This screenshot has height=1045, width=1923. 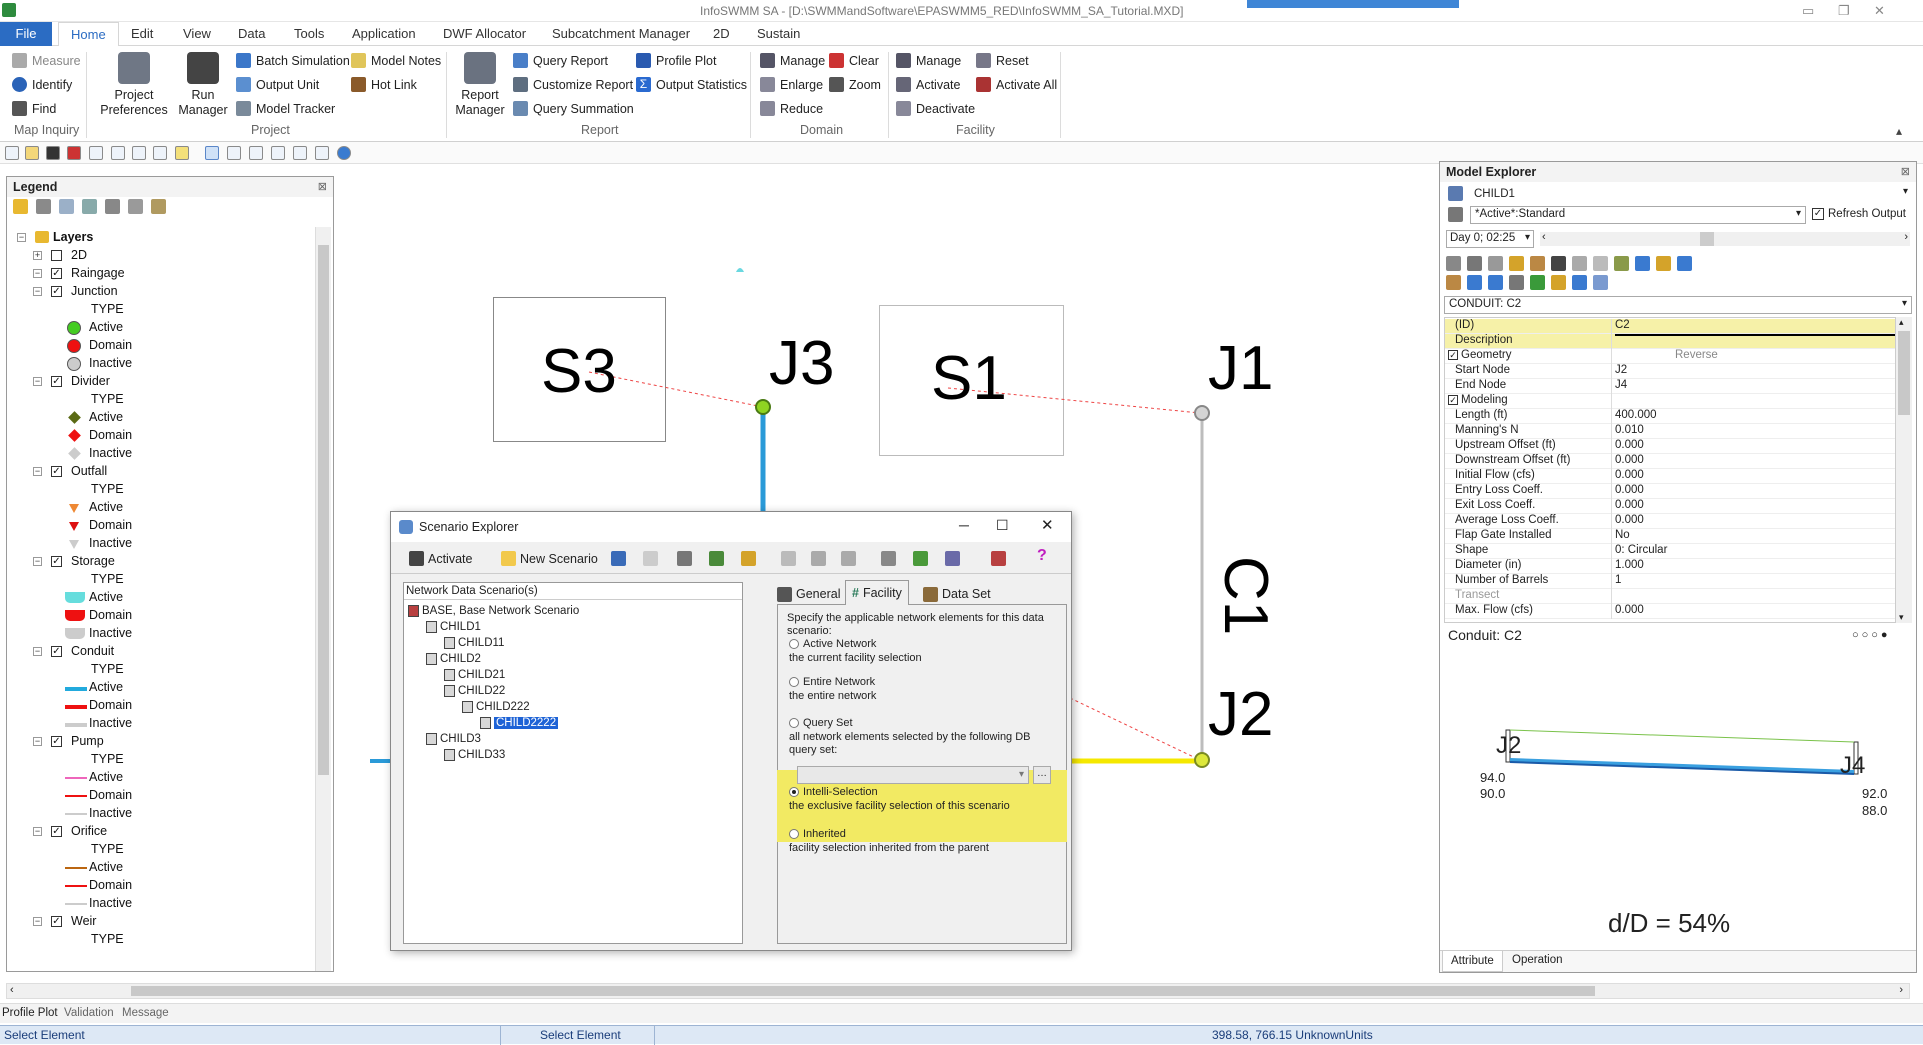 What do you see at coordinates (396, 60) in the screenshot?
I see `model-notes-button: Model Notes` at bounding box center [396, 60].